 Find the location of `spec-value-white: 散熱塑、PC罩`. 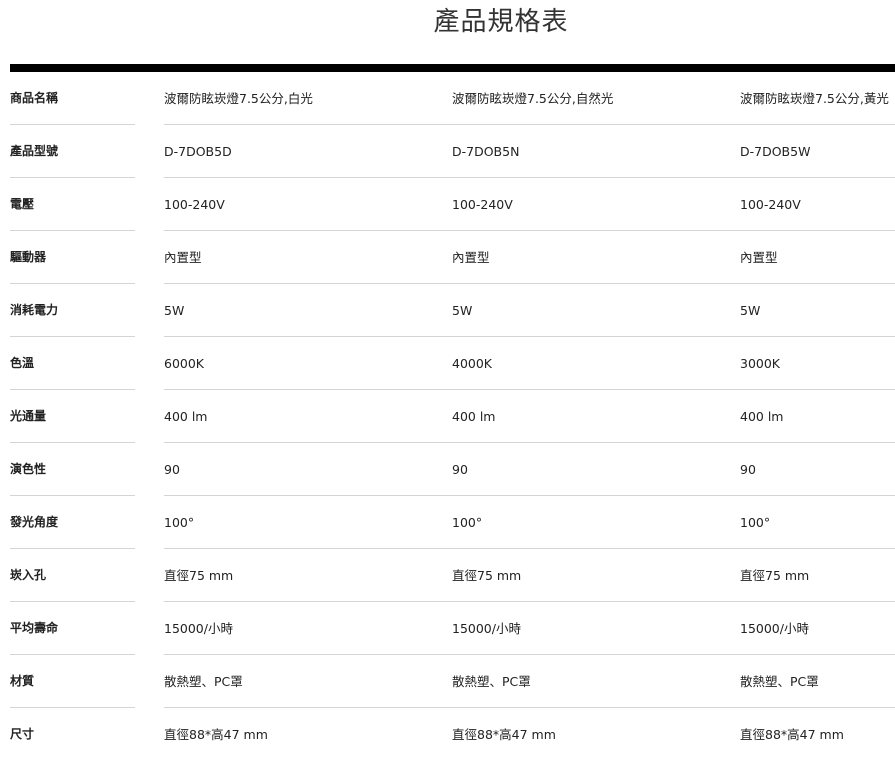

spec-value-white: 散熱塑、PC罩 is located at coordinates (203, 681).